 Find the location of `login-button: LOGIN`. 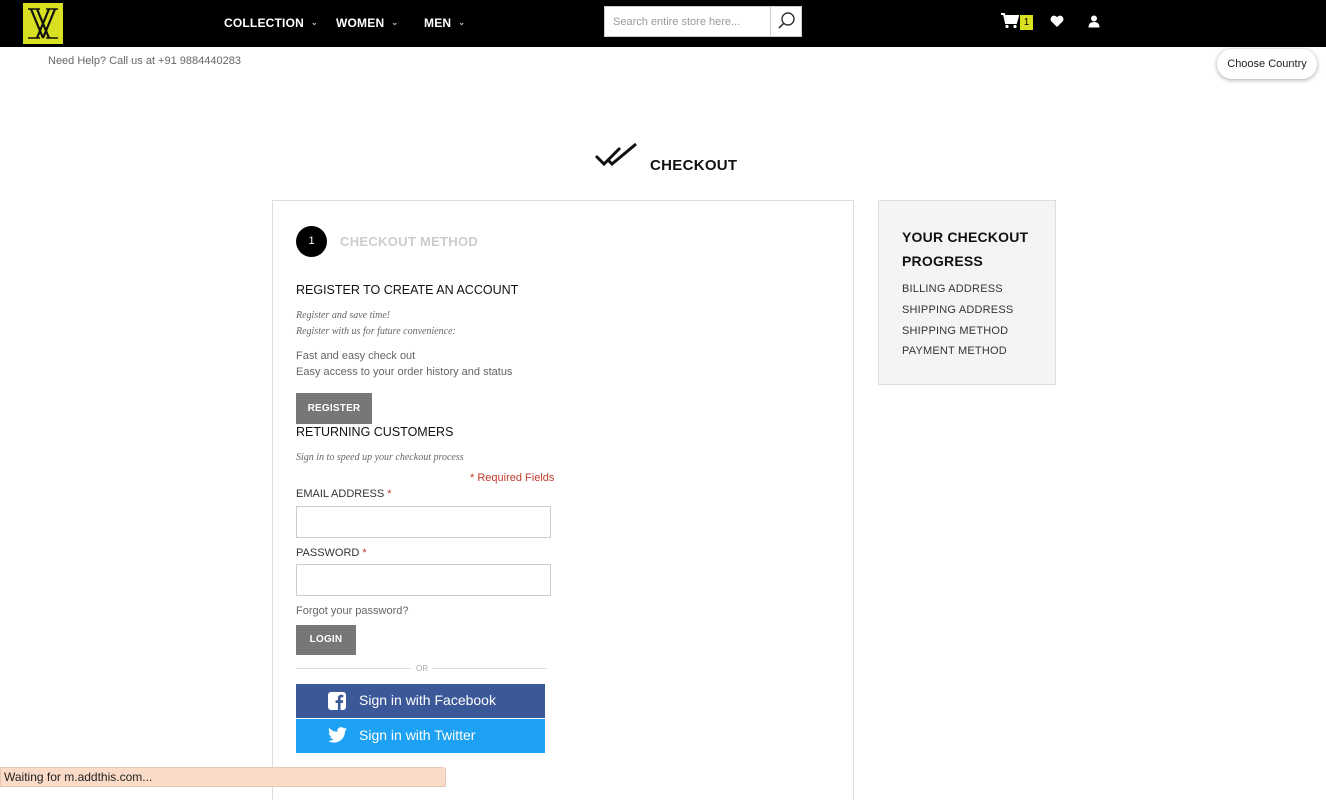

login-button: LOGIN is located at coordinates (326, 640).